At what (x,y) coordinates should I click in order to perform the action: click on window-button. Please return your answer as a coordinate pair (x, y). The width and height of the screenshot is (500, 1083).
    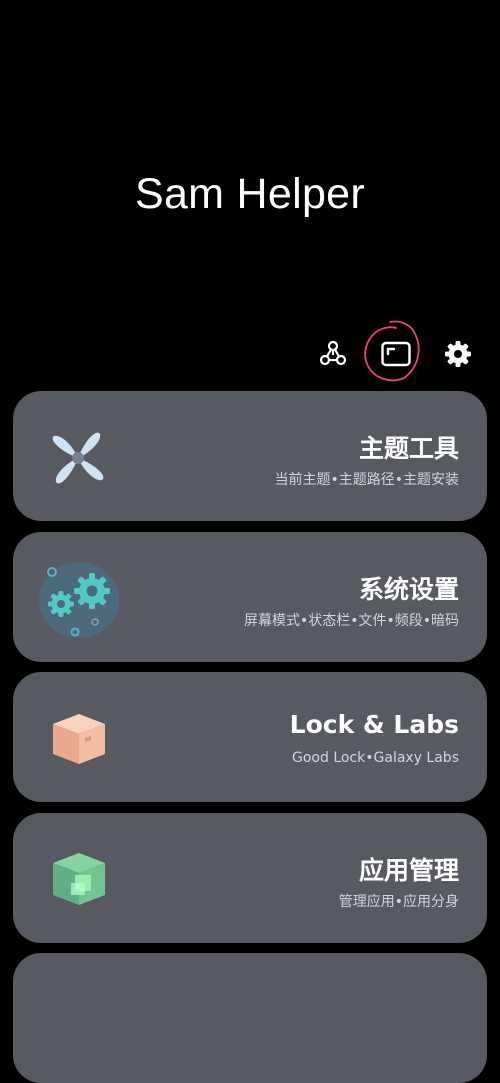
    Looking at the image, I should click on (396, 354).